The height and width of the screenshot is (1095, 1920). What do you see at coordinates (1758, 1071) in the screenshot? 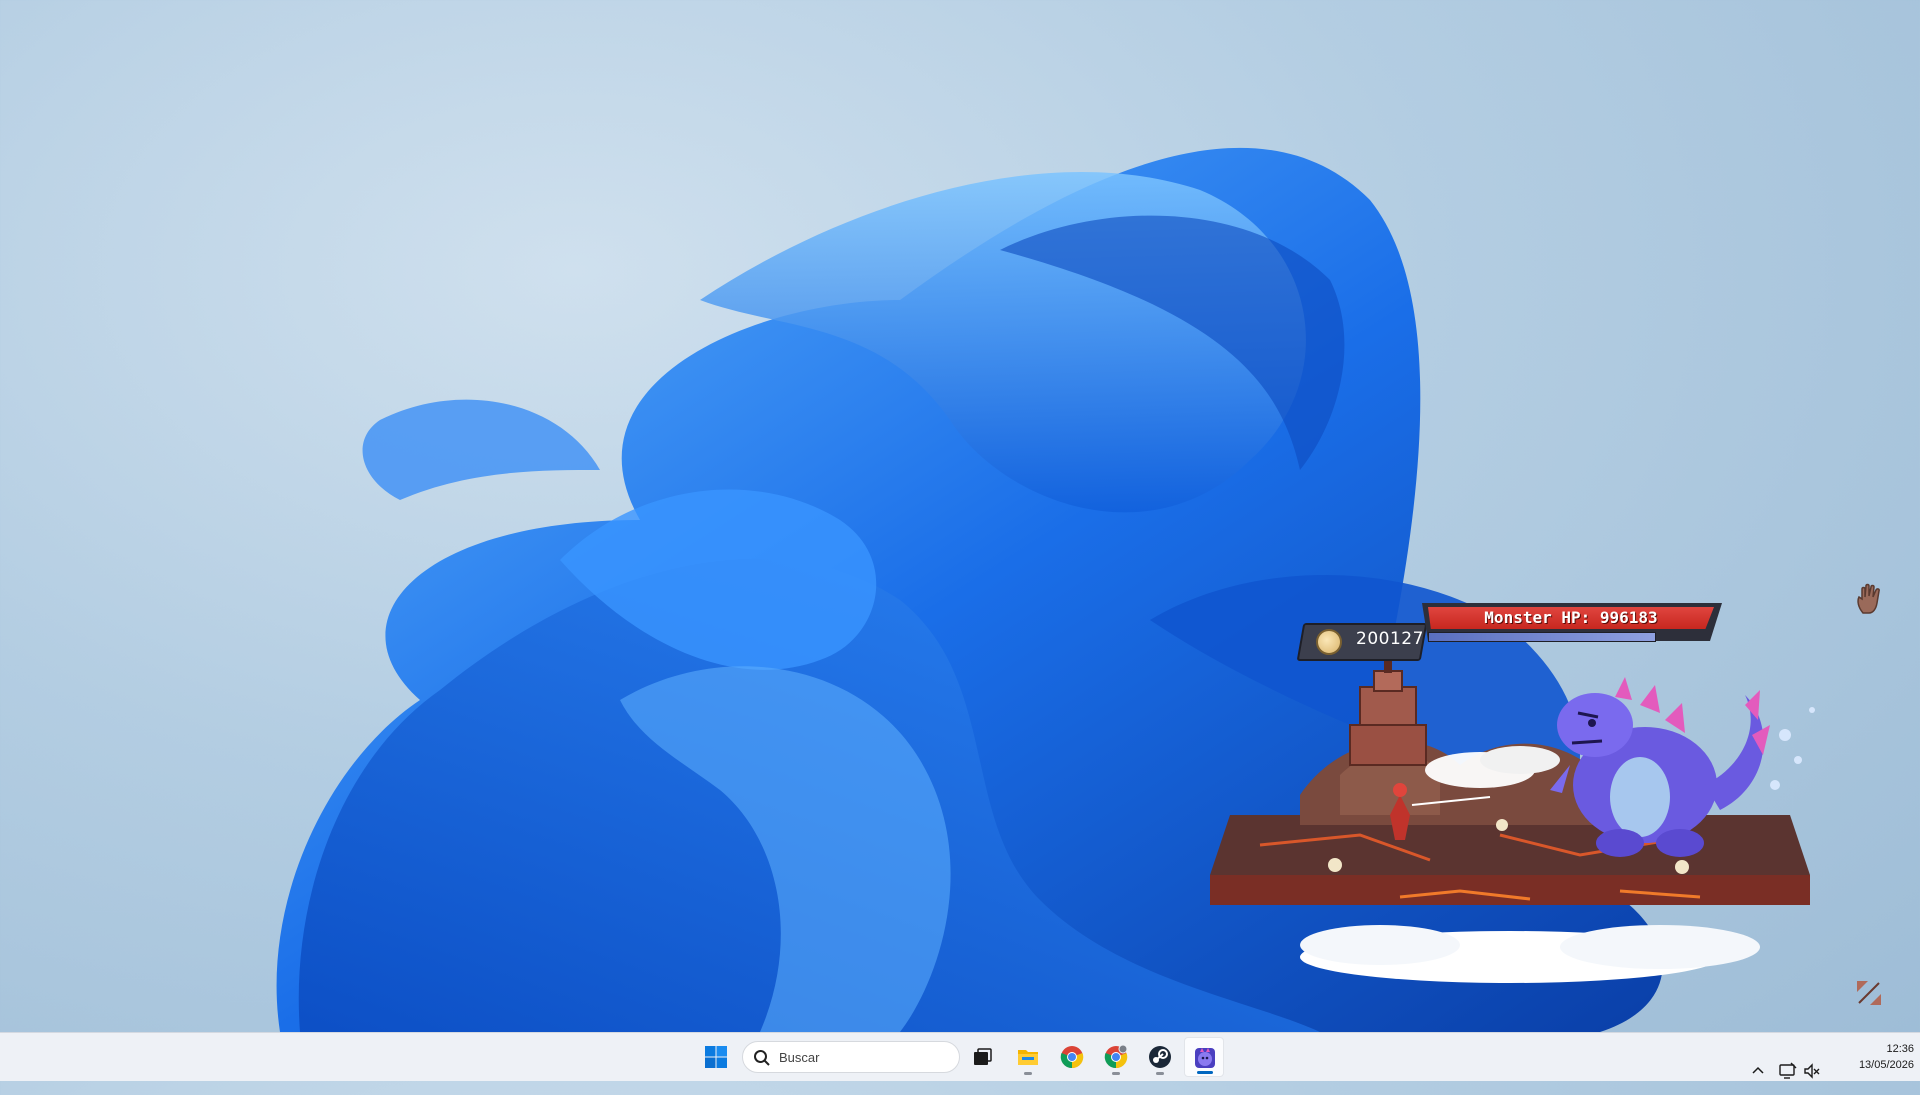
I see `show-hidden-icons-chevron-icon` at bounding box center [1758, 1071].